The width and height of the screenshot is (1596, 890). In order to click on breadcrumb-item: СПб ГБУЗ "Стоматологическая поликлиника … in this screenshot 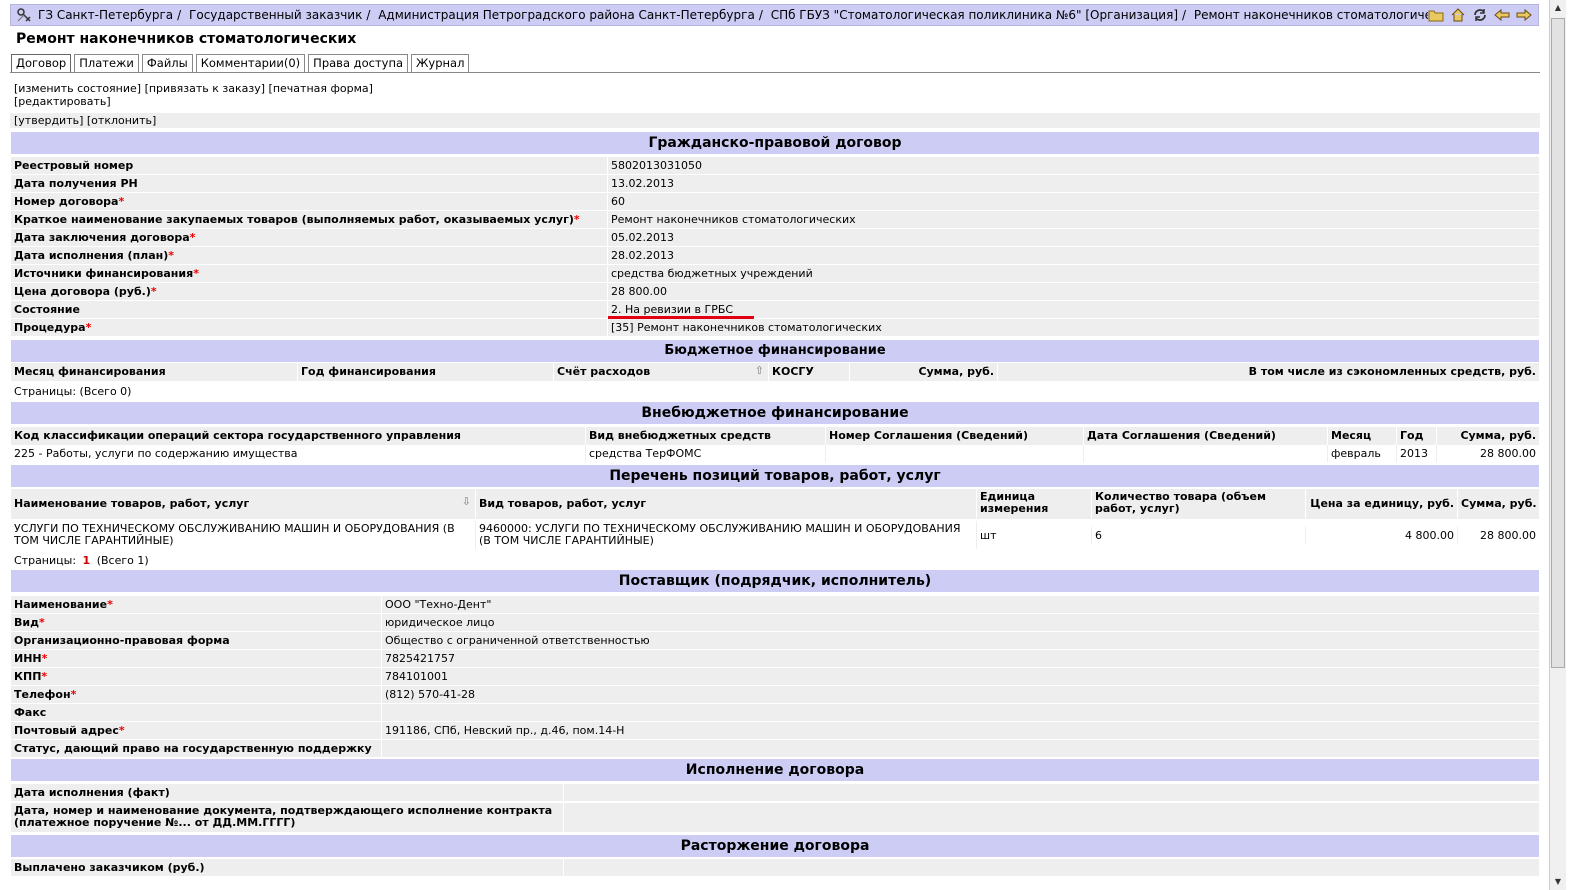, I will do `click(974, 15)`.